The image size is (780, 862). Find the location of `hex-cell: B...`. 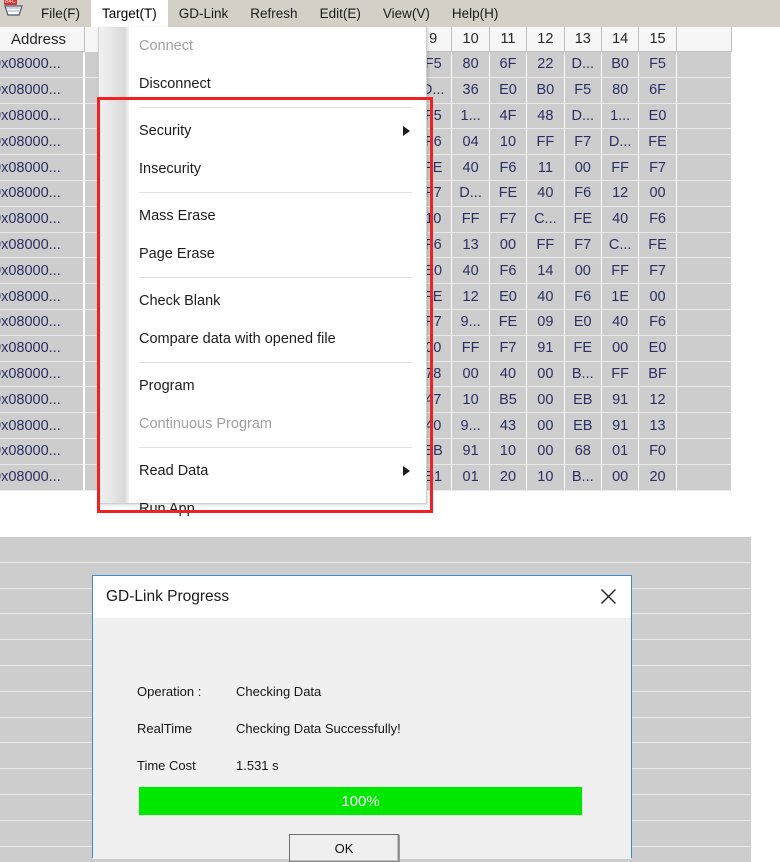

hex-cell: B... is located at coordinates (583, 374).